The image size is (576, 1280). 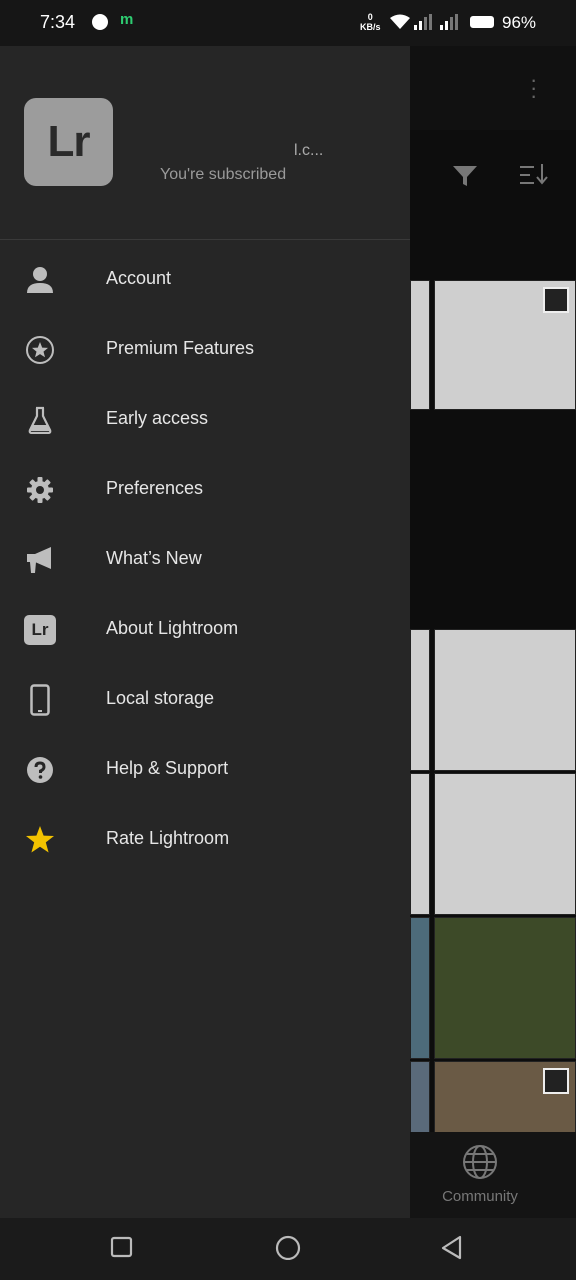 I want to click on network-speed: 0 KB/s, so click(x=370, y=22).